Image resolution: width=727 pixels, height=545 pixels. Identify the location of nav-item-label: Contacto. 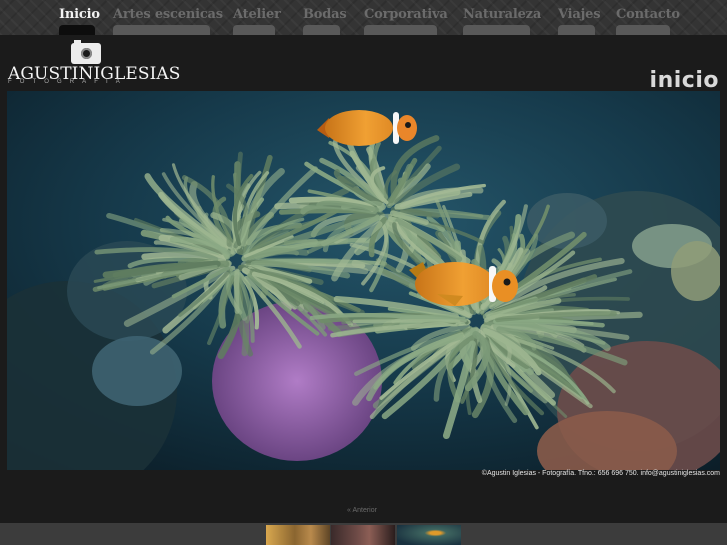
(648, 14).